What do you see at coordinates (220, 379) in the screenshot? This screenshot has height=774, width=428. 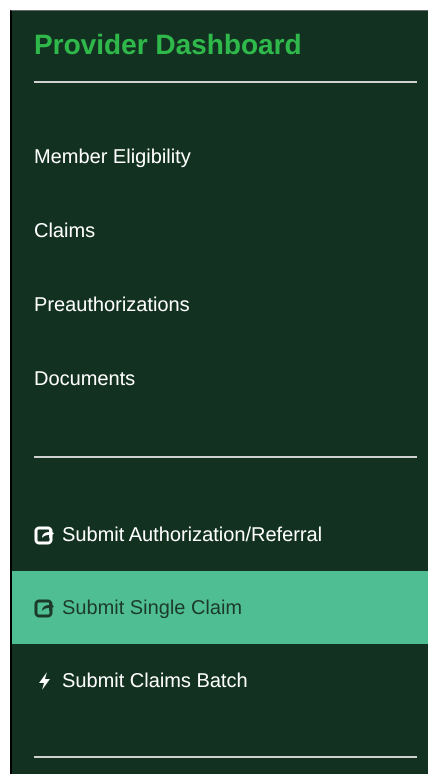 I see `nav-link: Documents` at bounding box center [220, 379].